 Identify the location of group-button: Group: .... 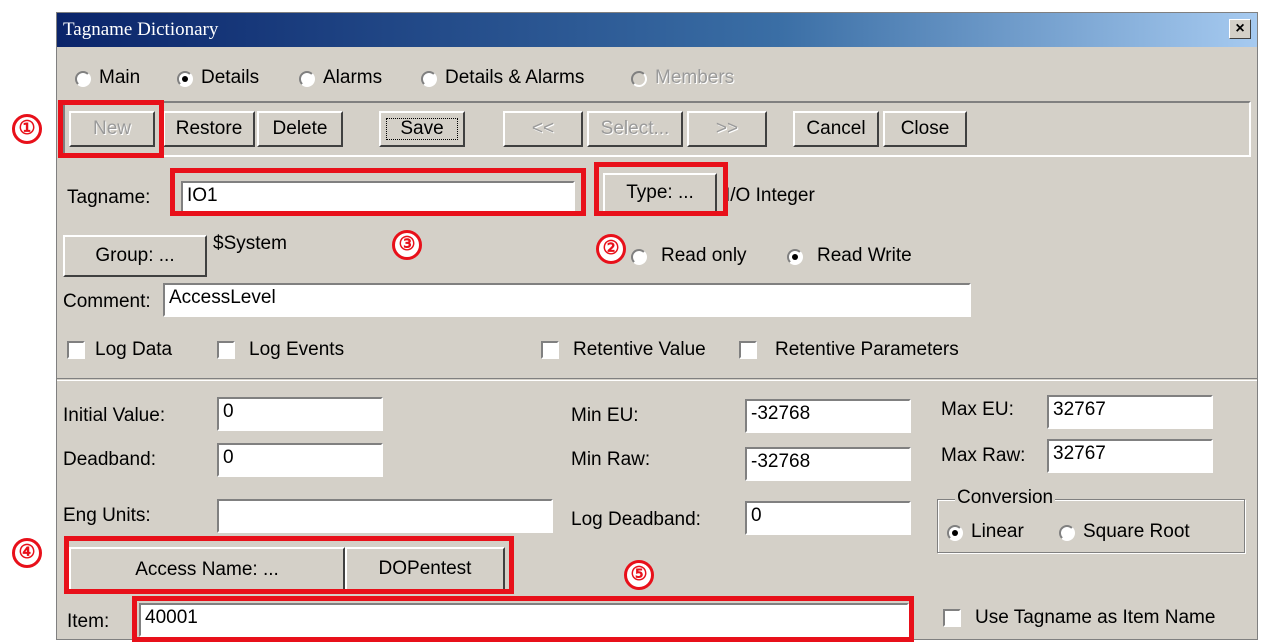
(135, 256).